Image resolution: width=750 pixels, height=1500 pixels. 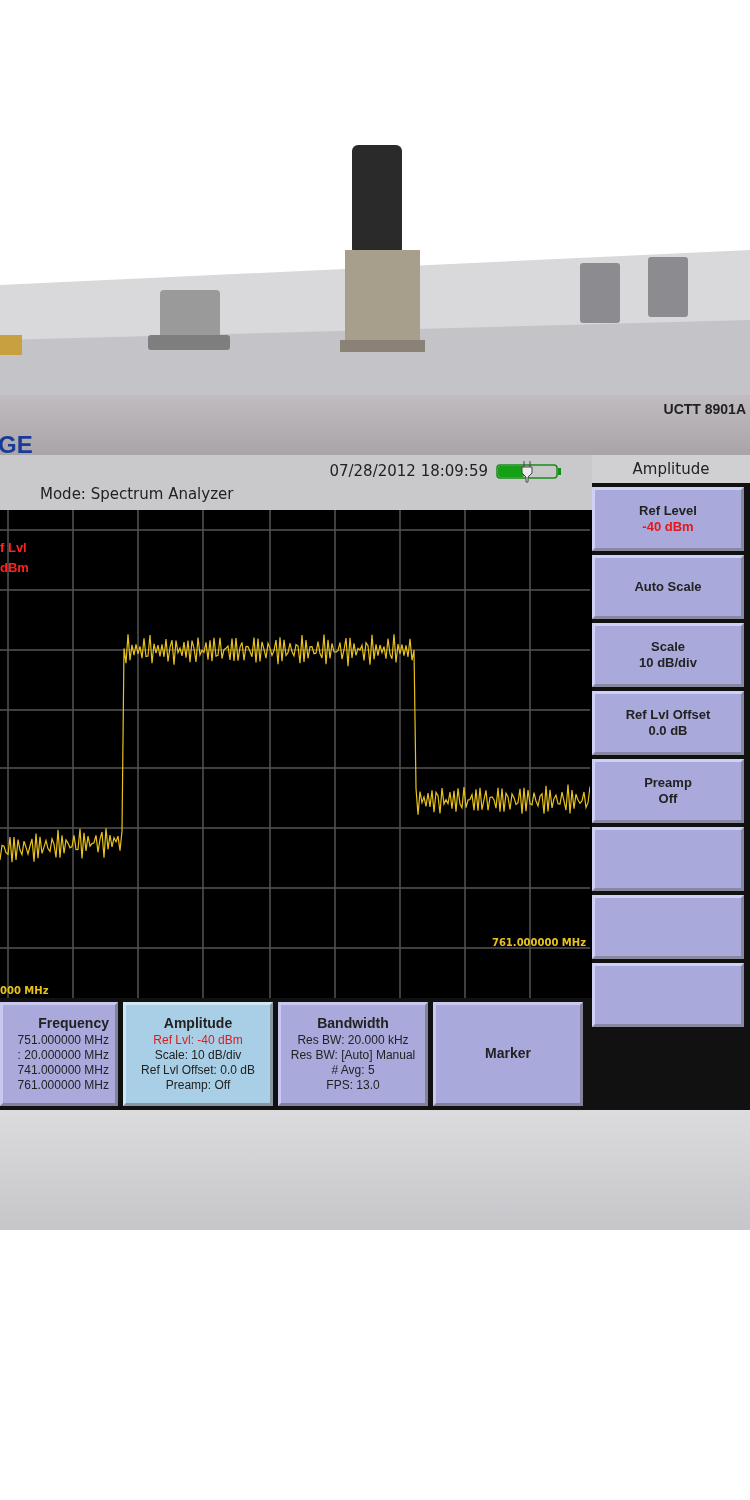 I want to click on function-button: Marker, so click(x=508, y=1054).